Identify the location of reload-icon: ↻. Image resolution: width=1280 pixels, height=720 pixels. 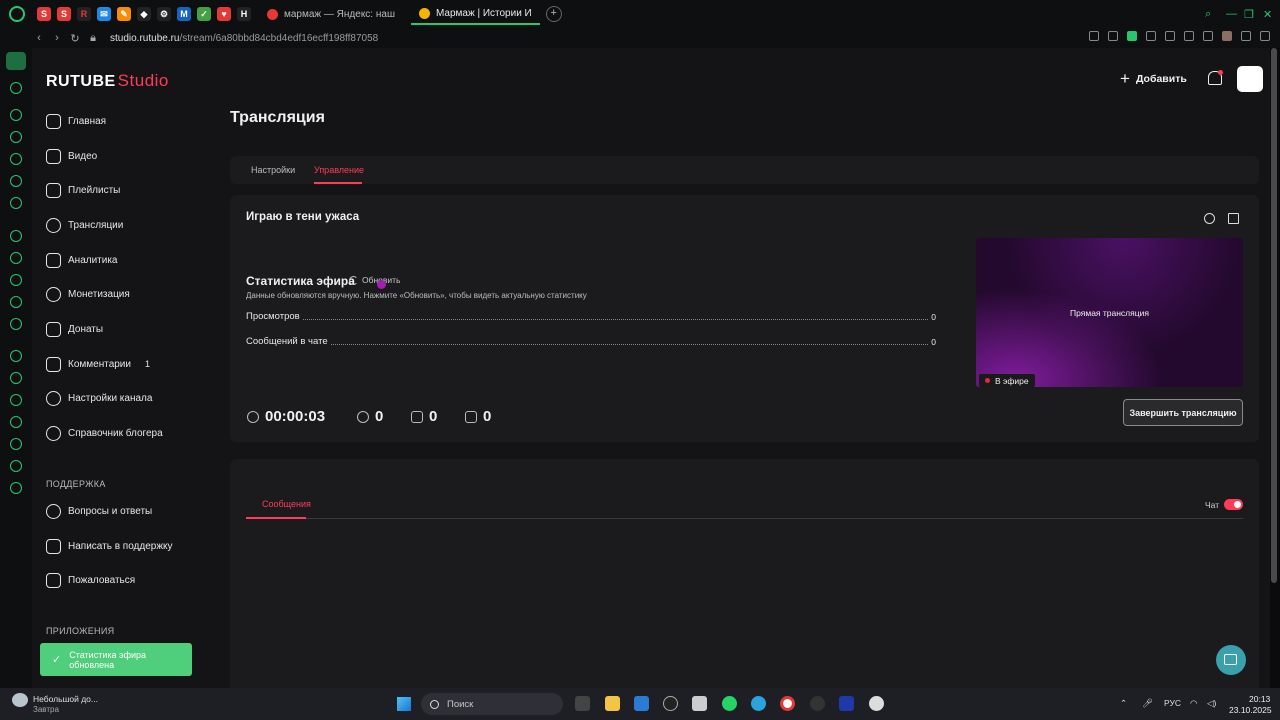
(75, 38).